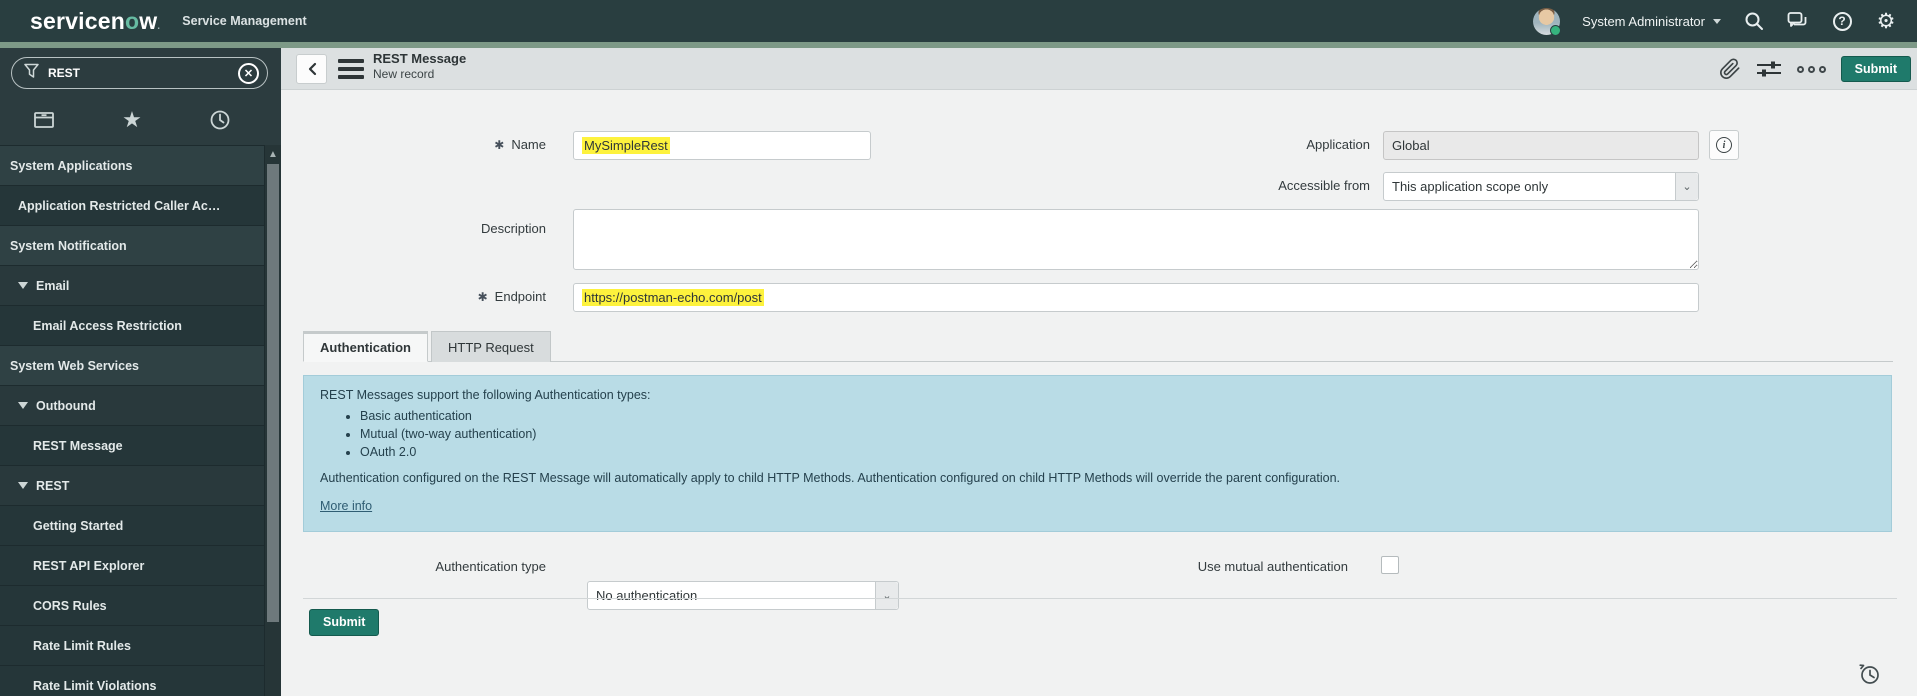  Describe the element at coordinates (1117, 416) in the screenshot. I see `auth-type-item: Basic authentication` at that location.